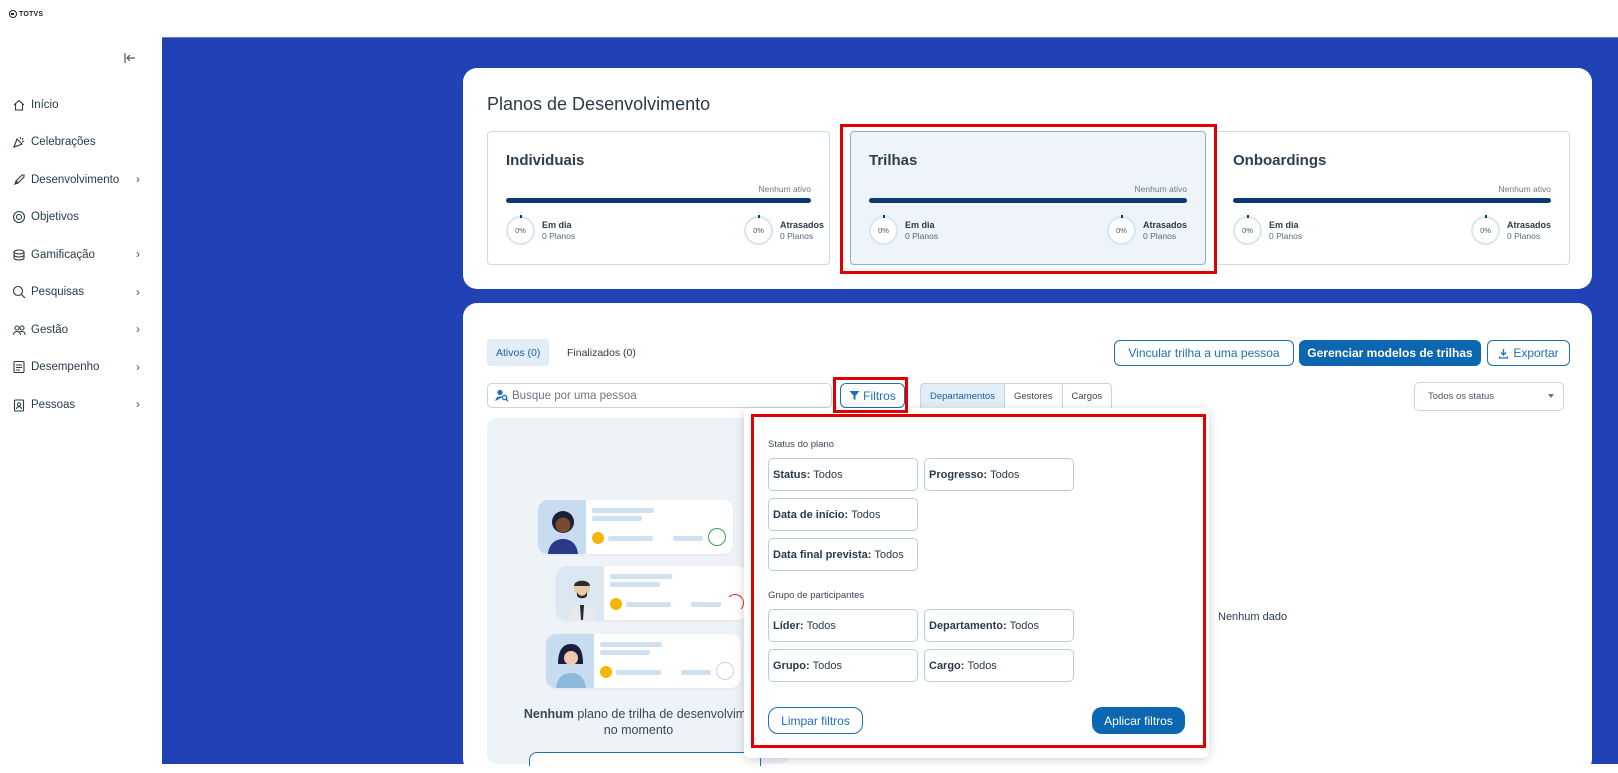  I want to click on sidebar-item-label: Pessoas, so click(53, 404).